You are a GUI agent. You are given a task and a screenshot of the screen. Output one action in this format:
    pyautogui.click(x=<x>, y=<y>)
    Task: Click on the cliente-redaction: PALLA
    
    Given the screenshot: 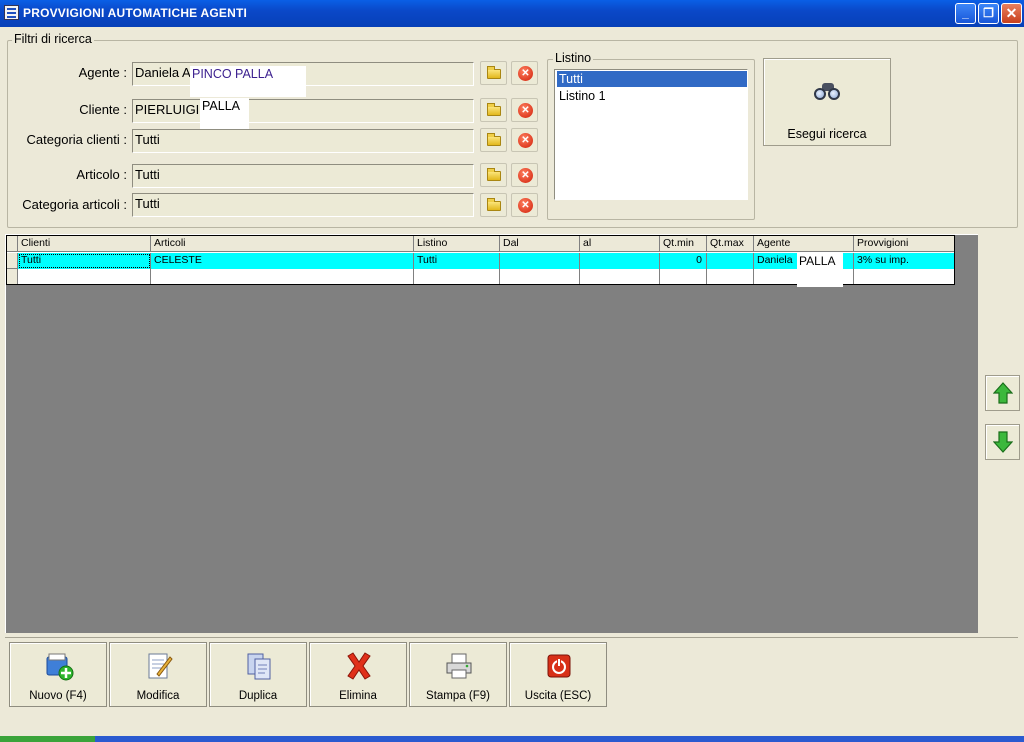 What is the action you would take?
    pyautogui.click(x=224, y=115)
    